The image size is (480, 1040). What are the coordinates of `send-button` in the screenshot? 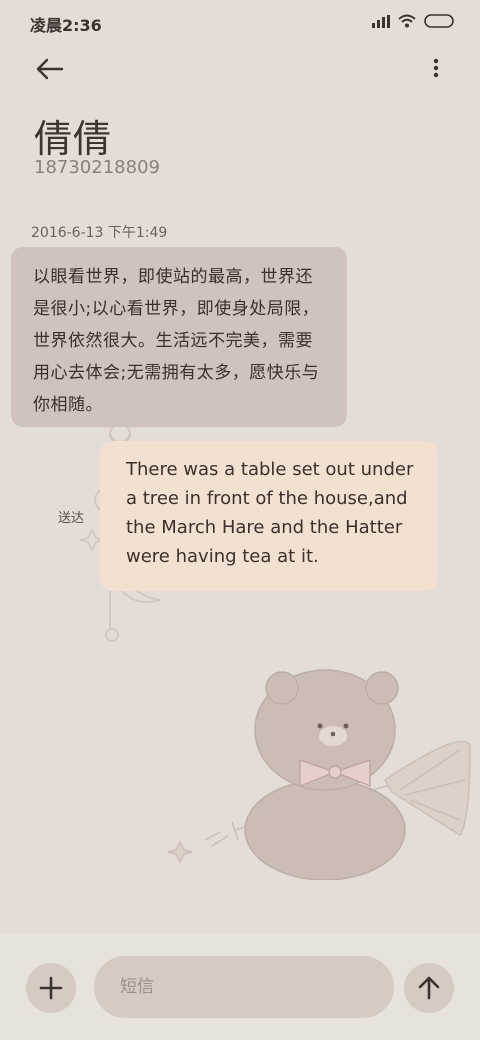 It's located at (429, 988).